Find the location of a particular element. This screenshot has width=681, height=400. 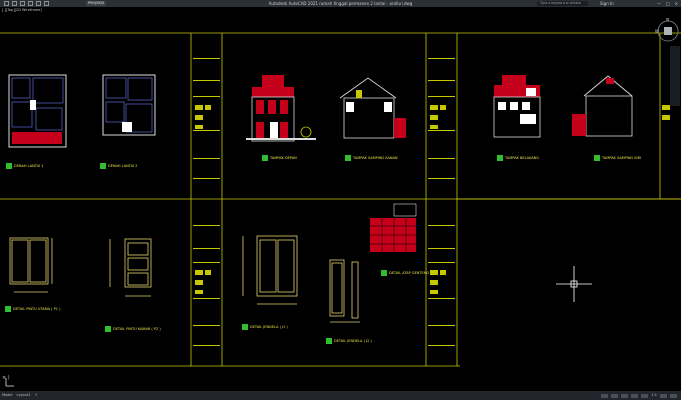

caption-plan1: DENAH LANTAI 1 is located at coordinates (28, 166).